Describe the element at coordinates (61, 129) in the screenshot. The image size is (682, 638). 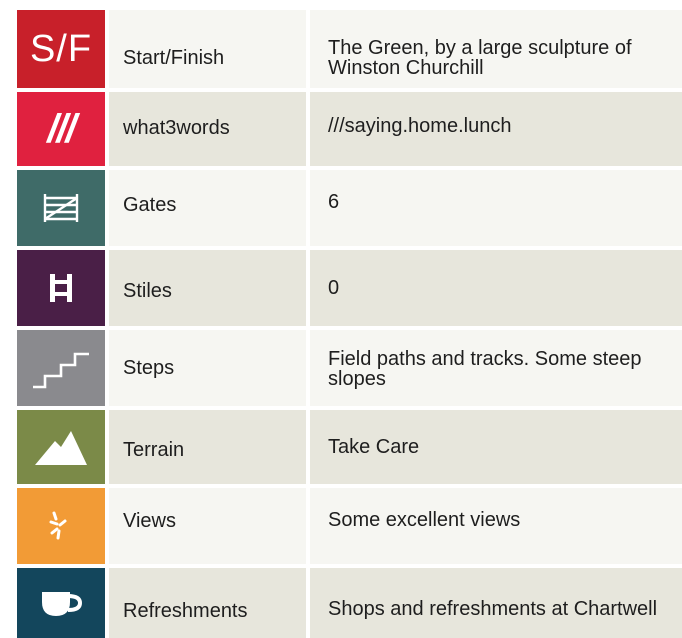
I see `what3words-icon: ///` at that location.